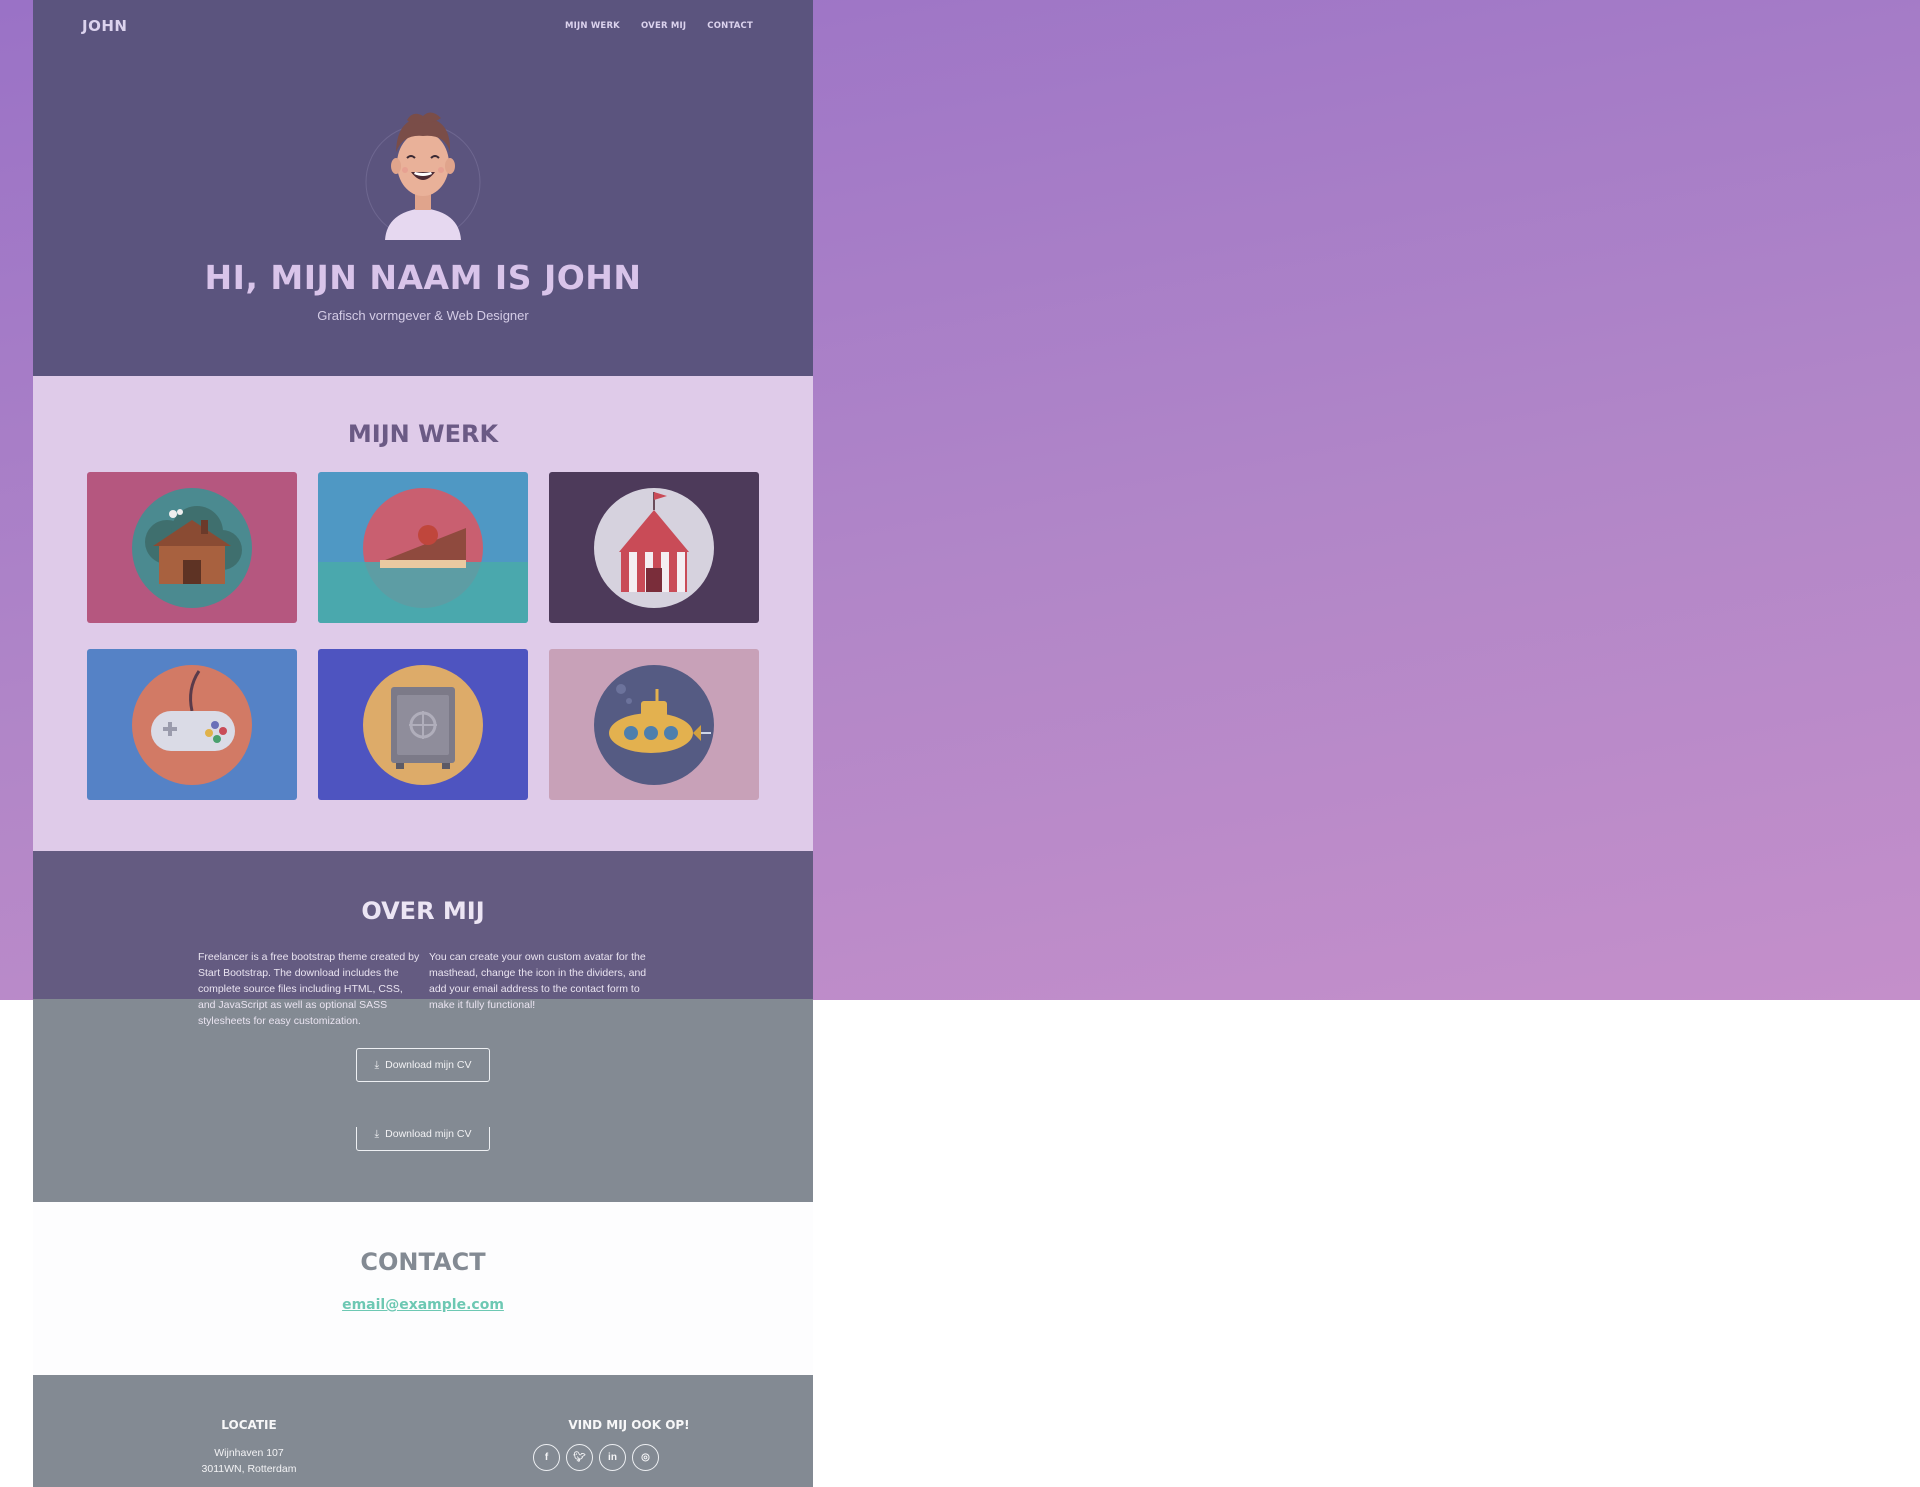  What do you see at coordinates (423, 1100) in the screenshot?
I see `about-overlay-band` at bounding box center [423, 1100].